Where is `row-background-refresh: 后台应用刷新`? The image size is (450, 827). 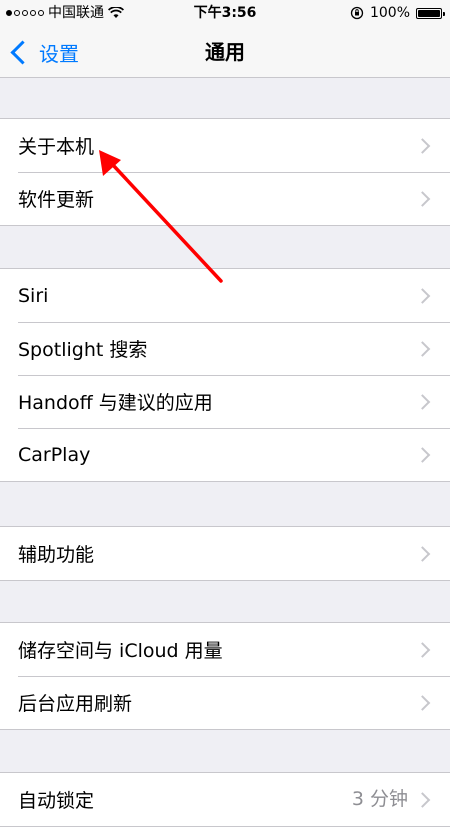
row-background-refresh: 后台应用刷新 is located at coordinates (225, 702).